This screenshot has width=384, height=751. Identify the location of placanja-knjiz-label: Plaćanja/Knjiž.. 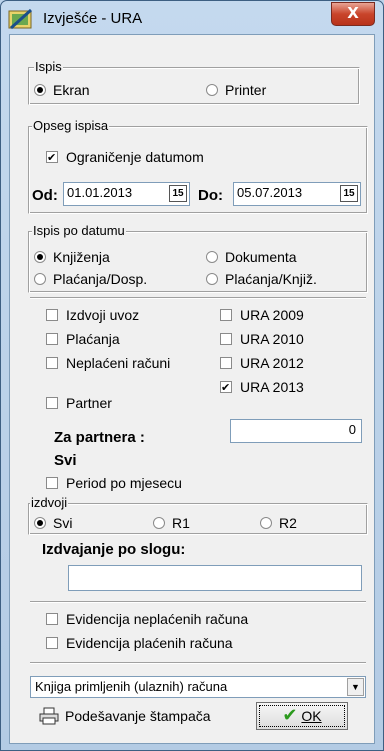
(271, 279).